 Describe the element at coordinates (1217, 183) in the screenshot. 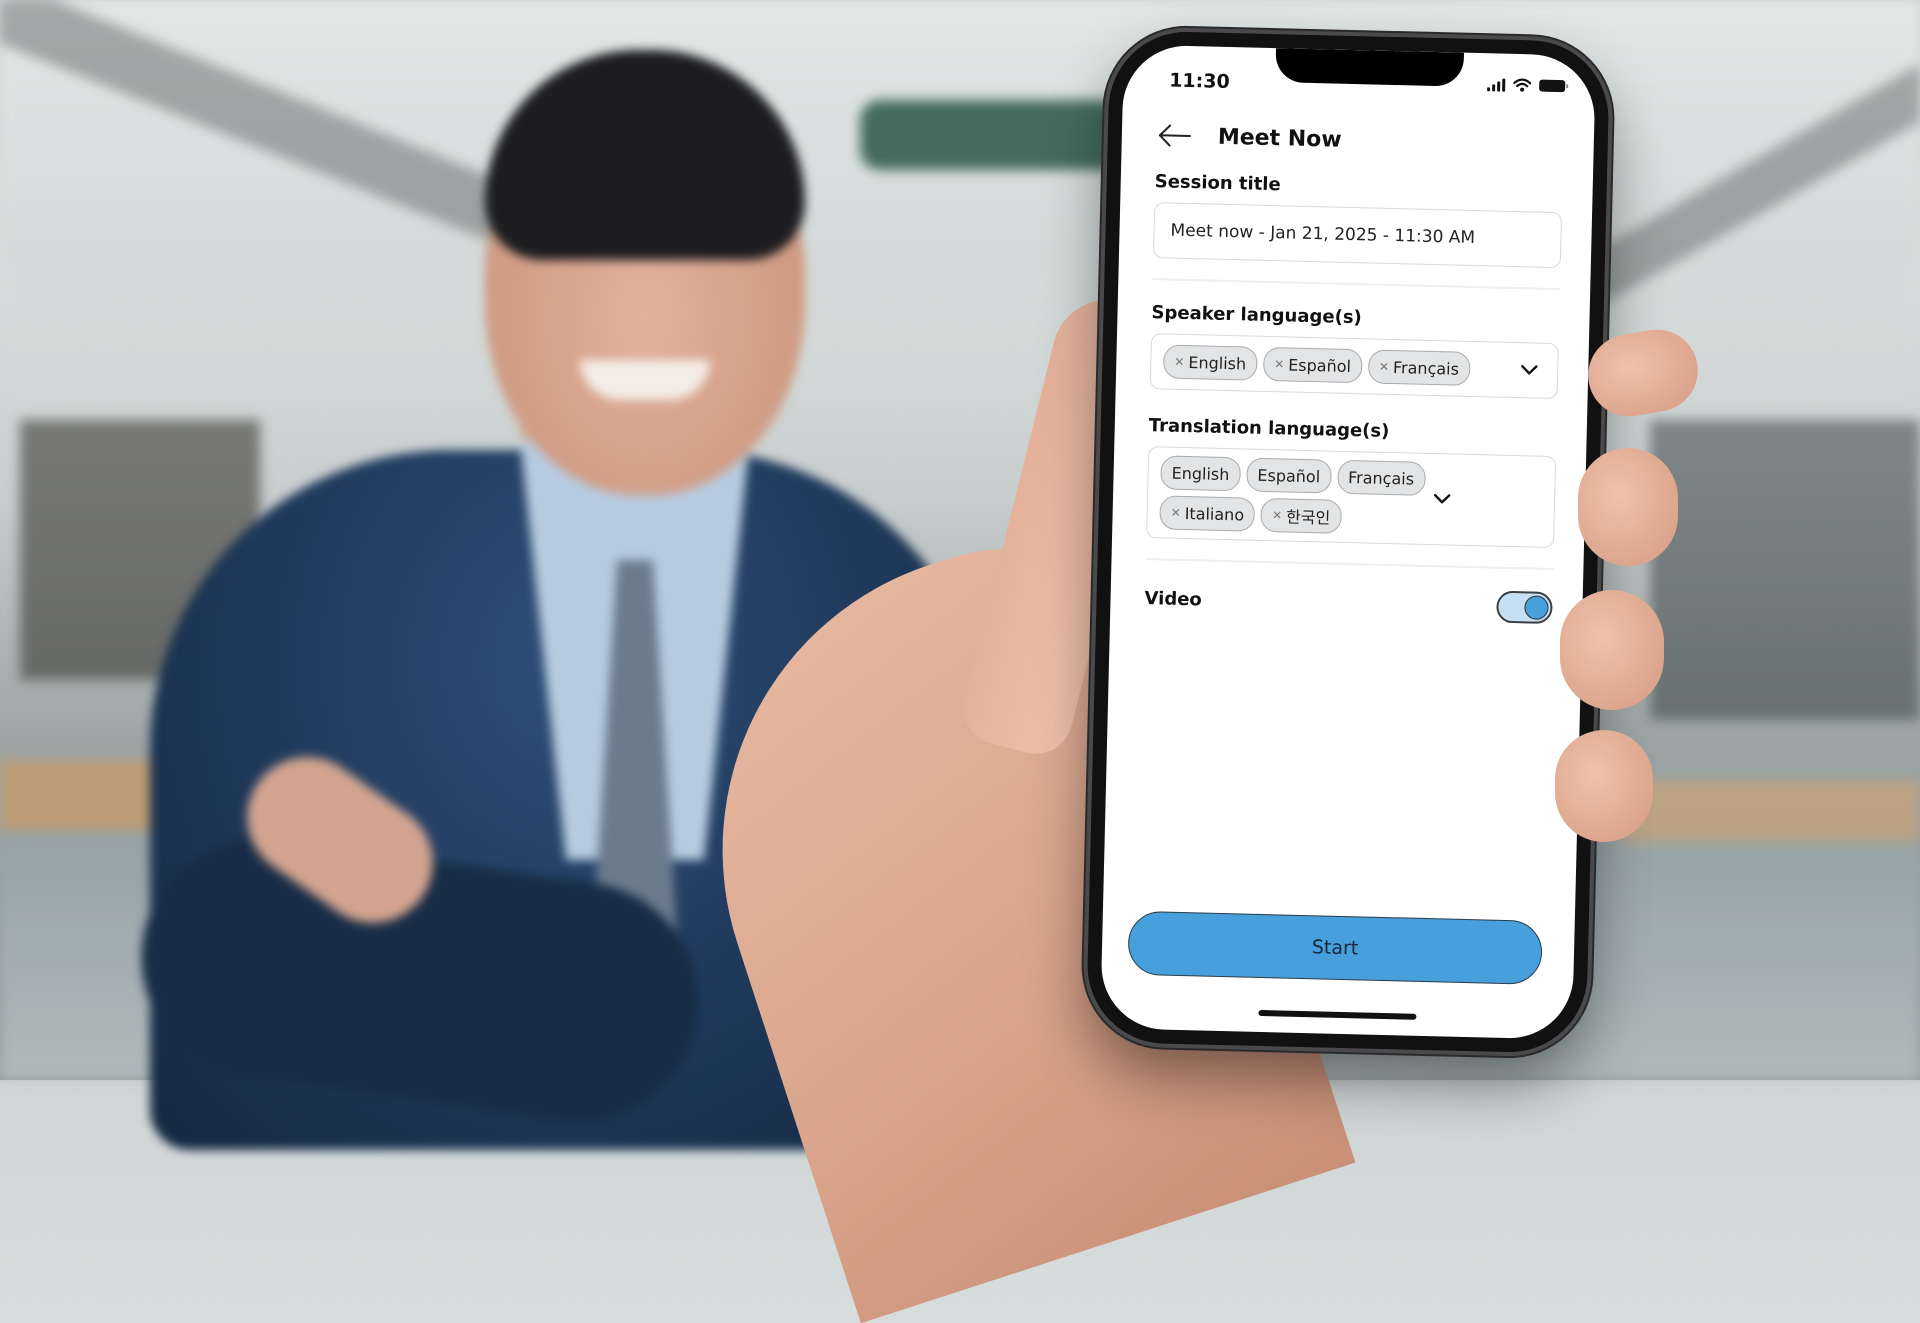

I see `session-title-label: Session title` at that location.